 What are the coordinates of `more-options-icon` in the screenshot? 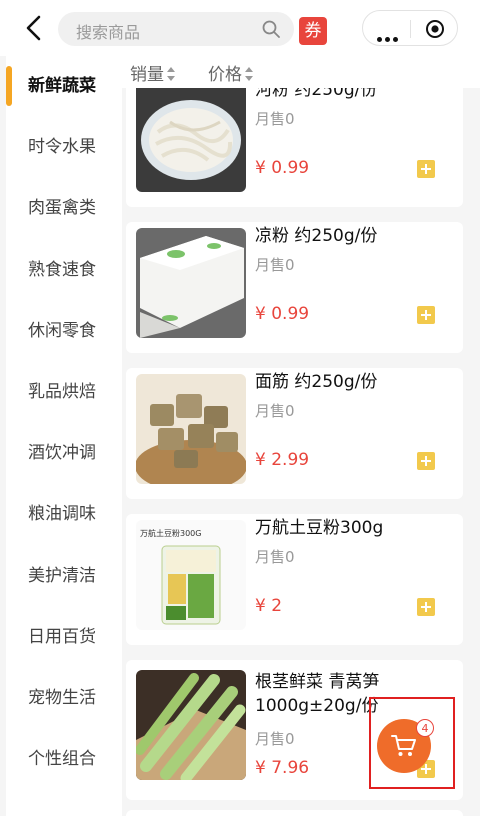 It's located at (389, 34).